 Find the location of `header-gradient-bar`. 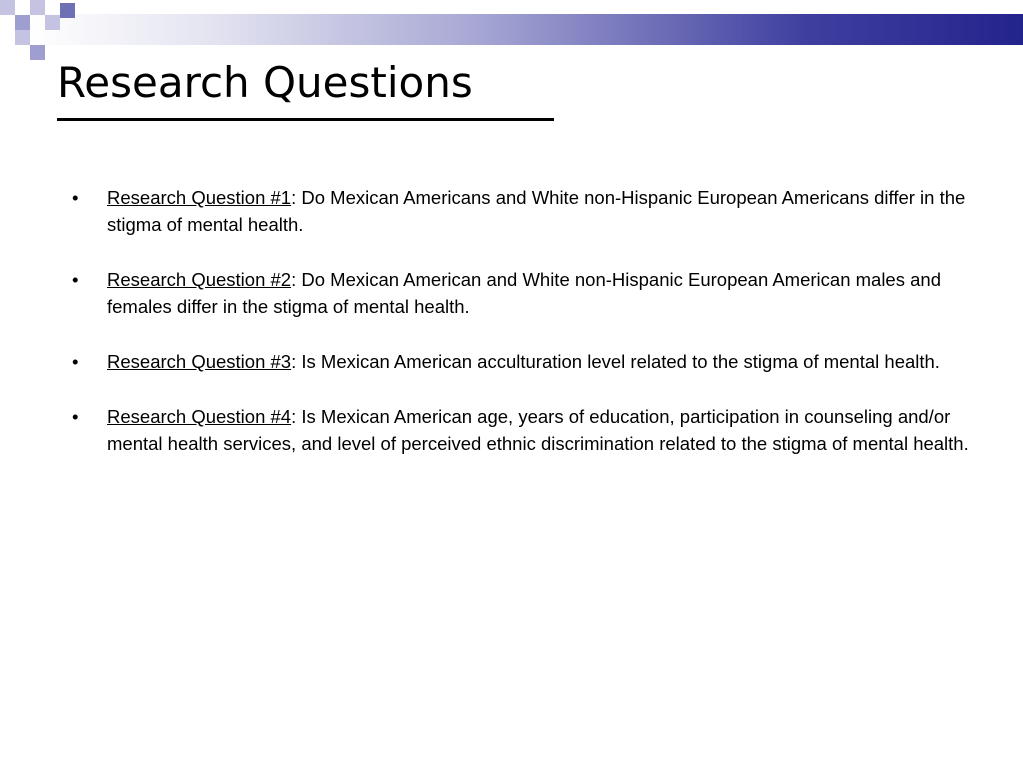

header-gradient-bar is located at coordinates (526, 29).